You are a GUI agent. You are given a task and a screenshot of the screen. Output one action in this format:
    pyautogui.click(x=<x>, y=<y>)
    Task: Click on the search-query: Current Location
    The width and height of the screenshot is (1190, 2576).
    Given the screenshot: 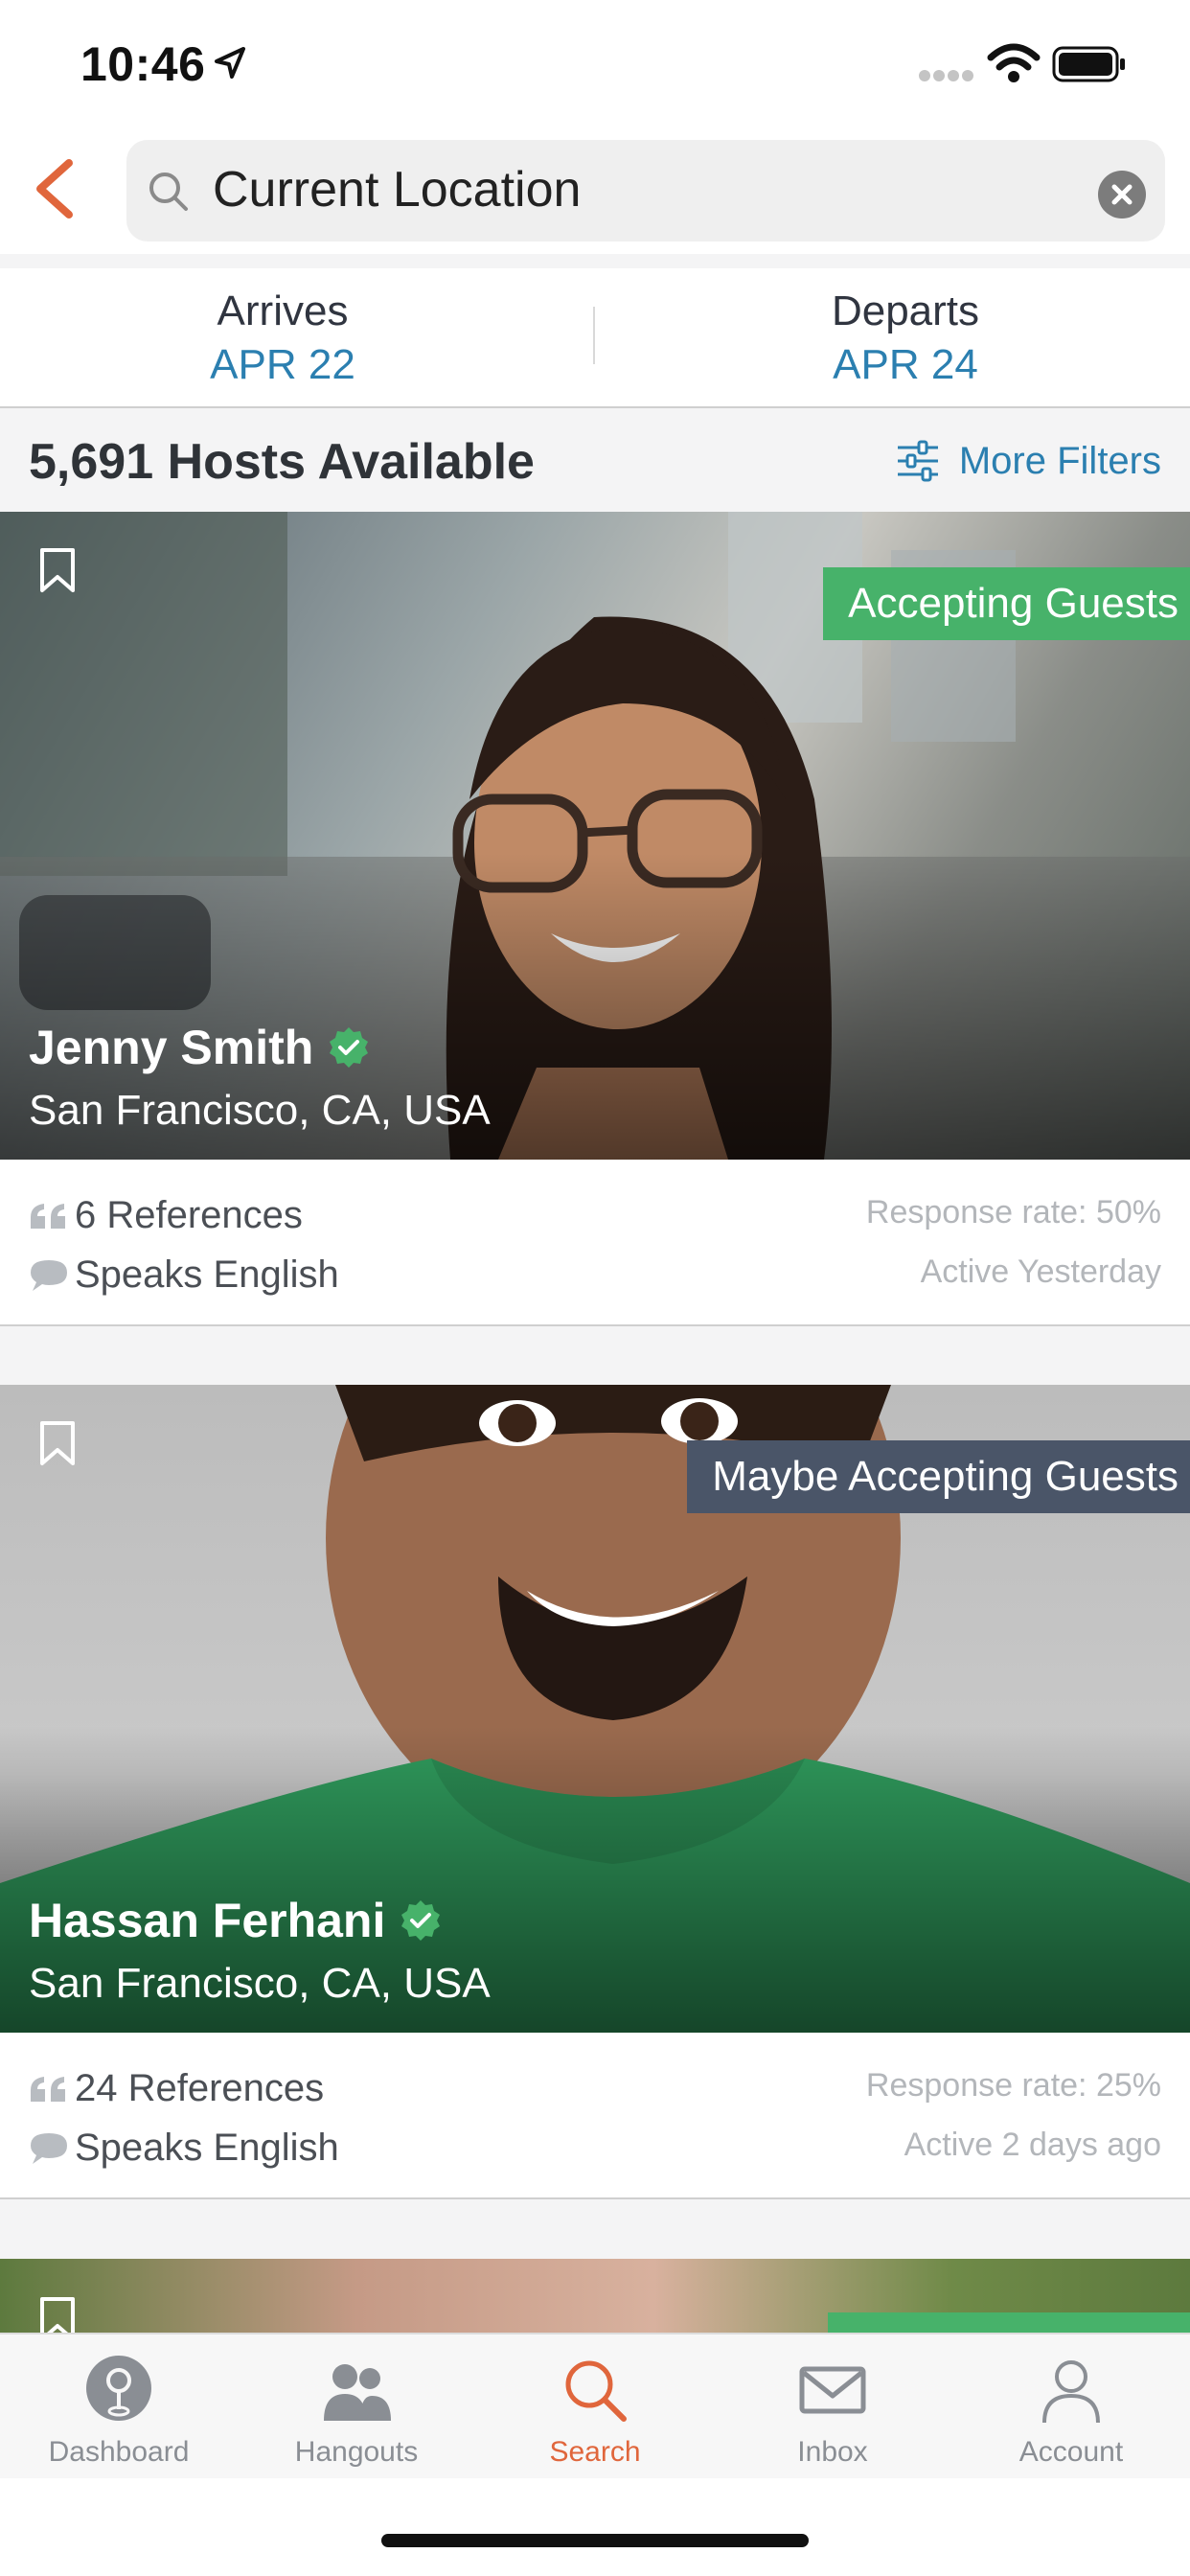 What is the action you would take?
    pyautogui.click(x=397, y=190)
    